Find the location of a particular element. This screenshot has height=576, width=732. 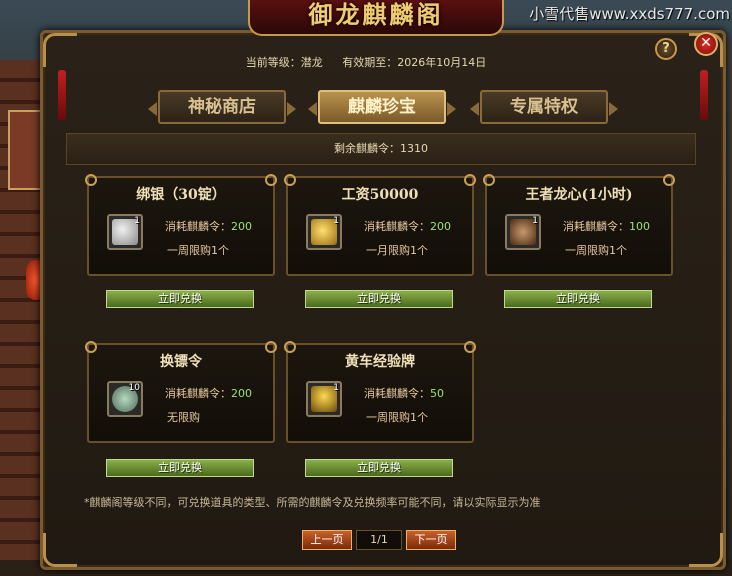

silver-ingot-icon: 1 is located at coordinates (125, 232).